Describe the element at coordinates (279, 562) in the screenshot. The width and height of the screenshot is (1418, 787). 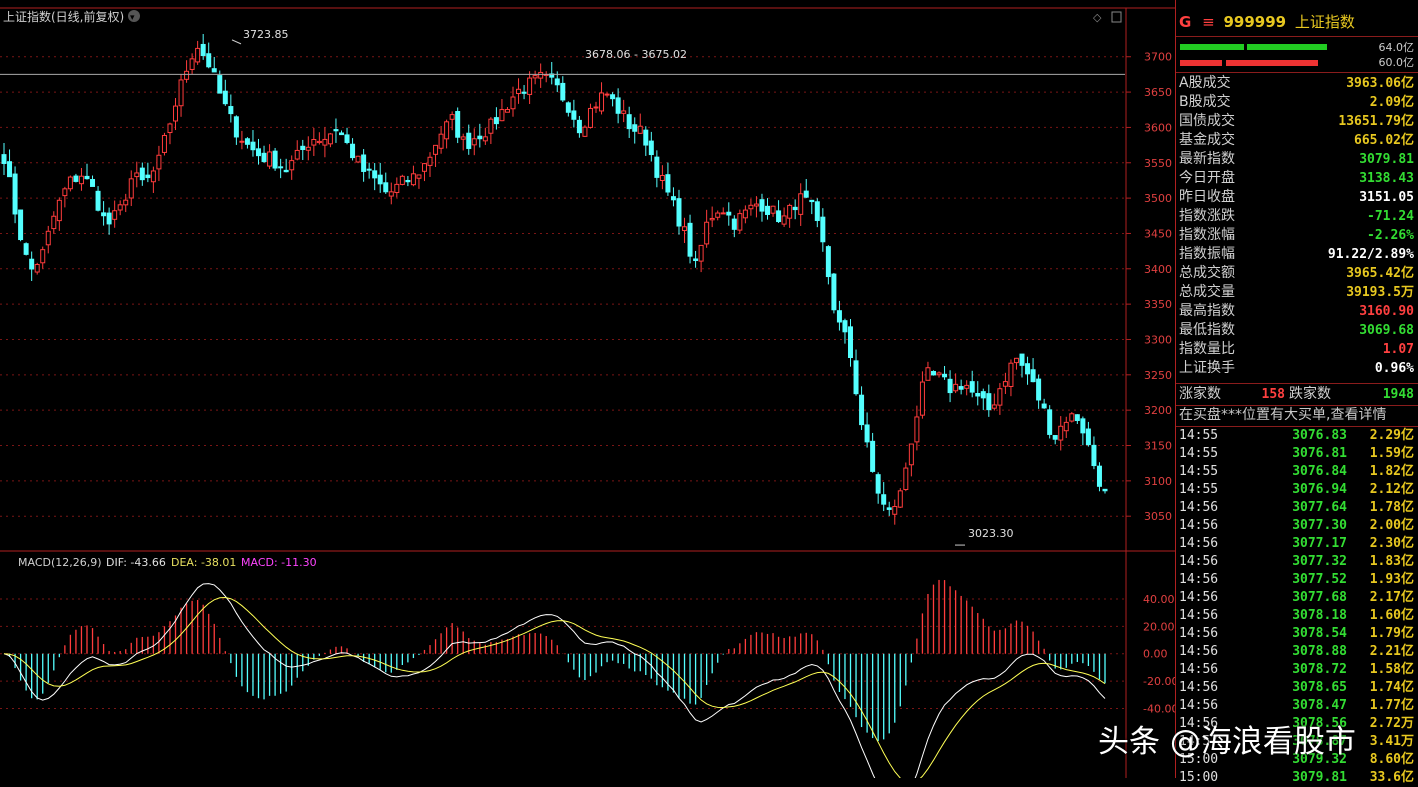
I see `macd-value: MACD: -11.30` at that location.